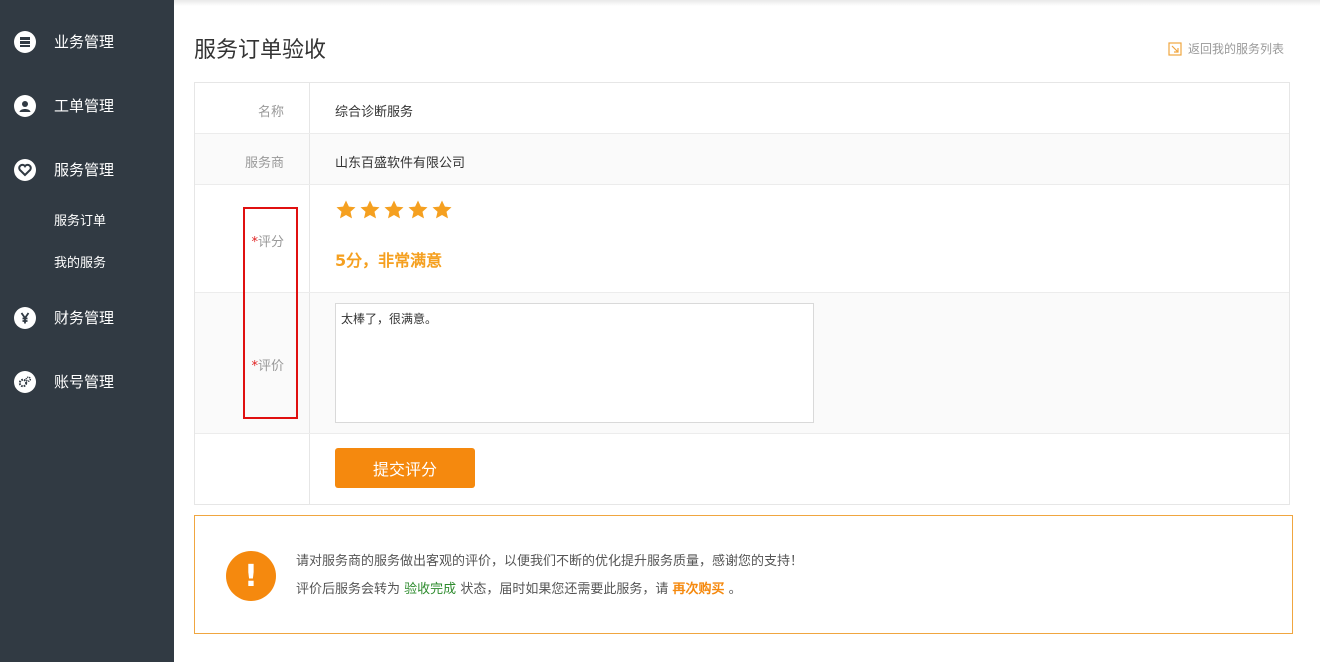 This screenshot has height=662, width=1320. Describe the element at coordinates (80, 264) in the screenshot. I see `sub-item-my-services: 我的服务` at that location.